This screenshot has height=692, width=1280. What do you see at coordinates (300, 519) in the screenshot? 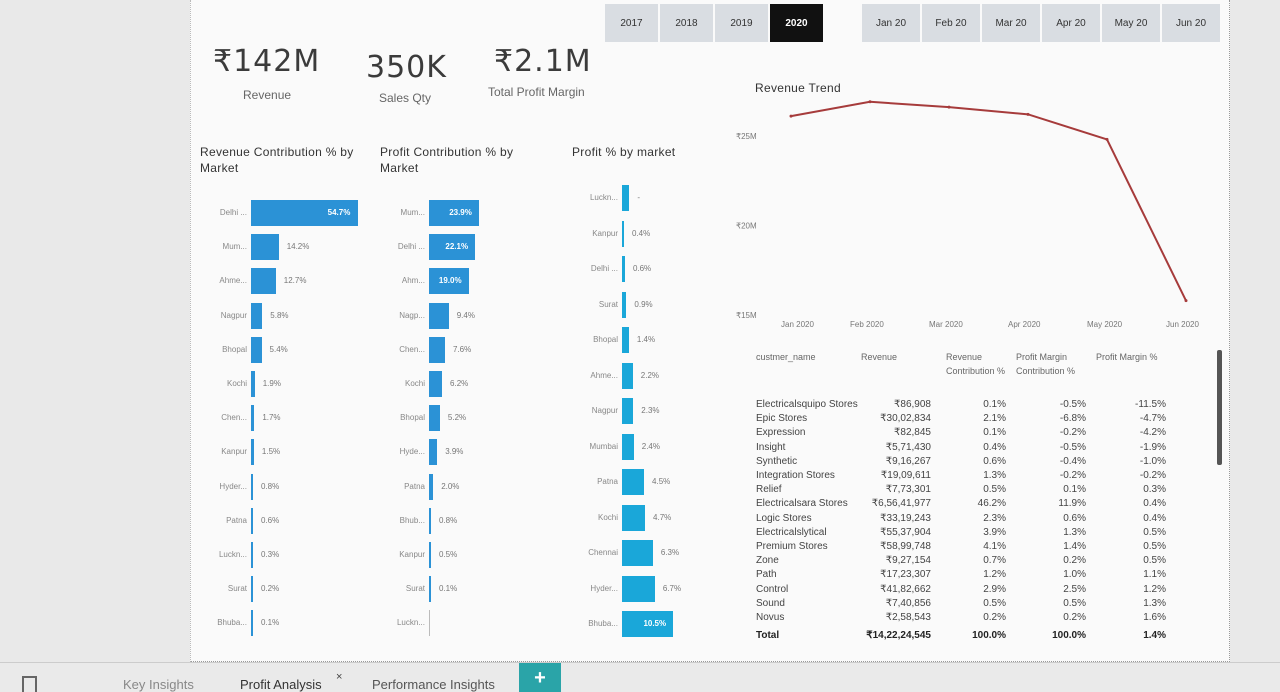
I see `bar-row: Patna 0.6%` at bounding box center [300, 519].